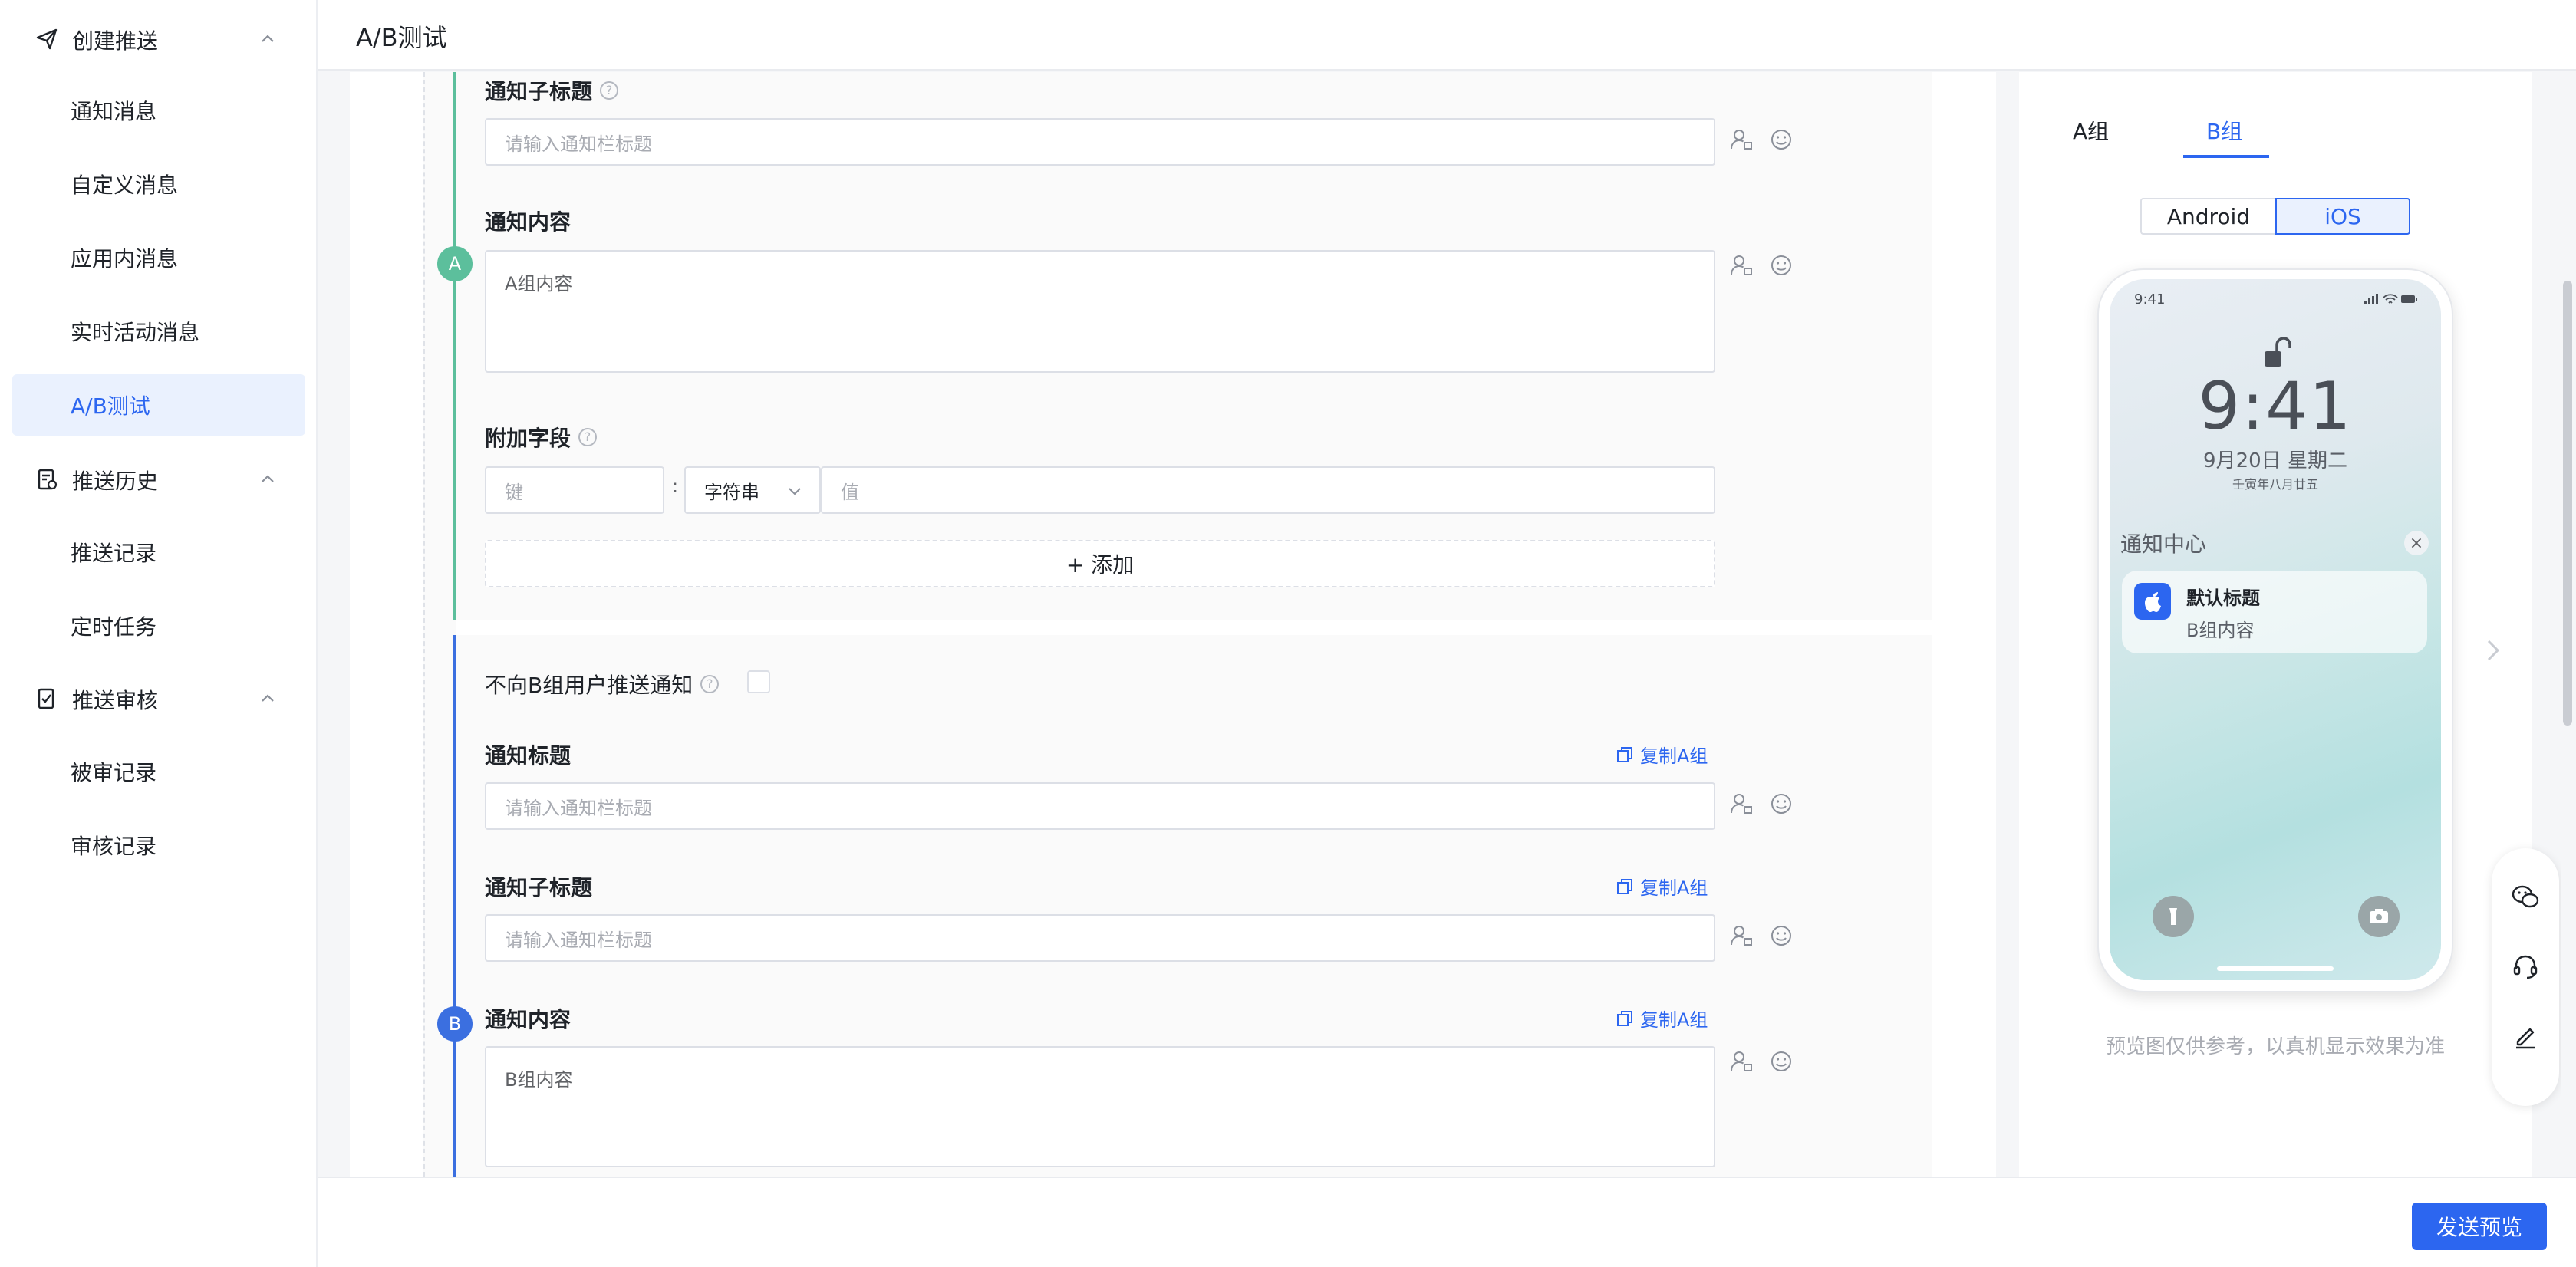 The width and height of the screenshot is (2576, 1267). What do you see at coordinates (2379, 916) in the screenshot?
I see `camera-icon` at bounding box center [2379, 916].